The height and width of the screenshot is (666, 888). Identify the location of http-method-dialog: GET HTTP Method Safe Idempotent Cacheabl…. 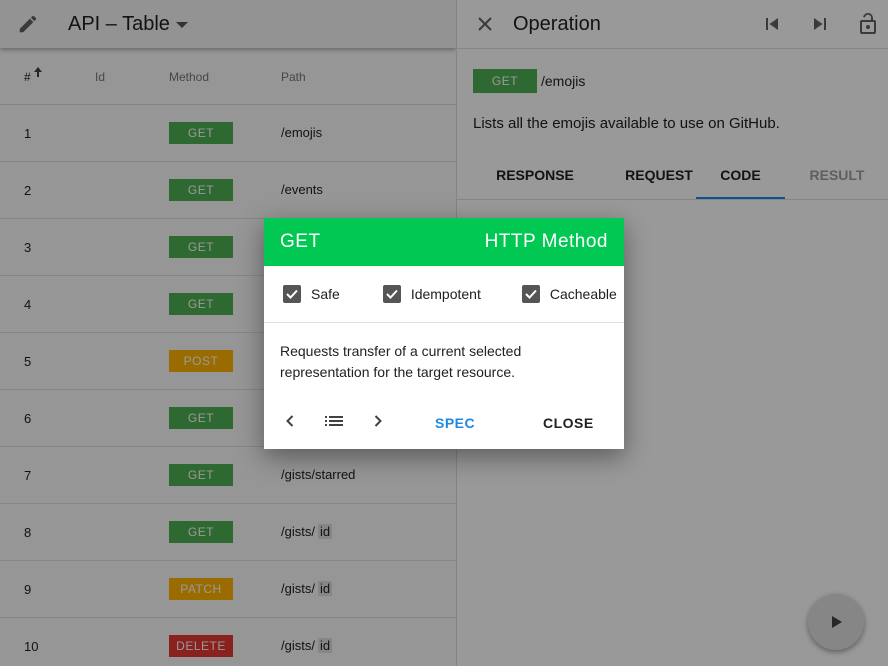
(444, 333).